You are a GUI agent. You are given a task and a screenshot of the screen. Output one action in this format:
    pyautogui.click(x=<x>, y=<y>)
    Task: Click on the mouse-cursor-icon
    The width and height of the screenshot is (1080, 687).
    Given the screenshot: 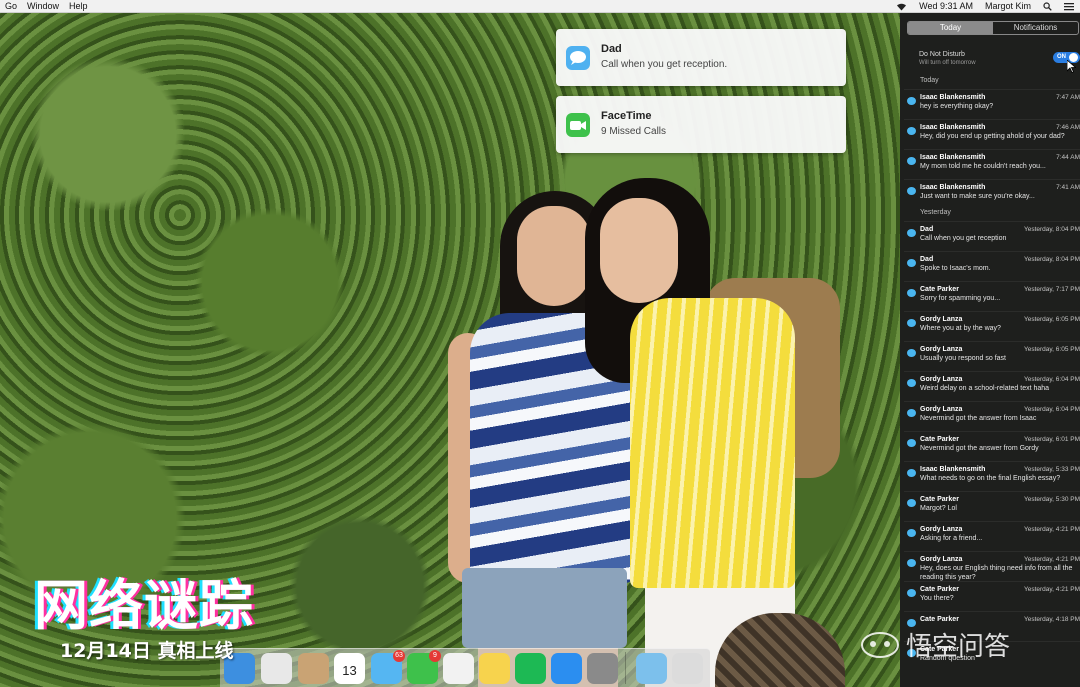 What is the action you would take?
    pyautogui.click(x=1071, y=68)
    